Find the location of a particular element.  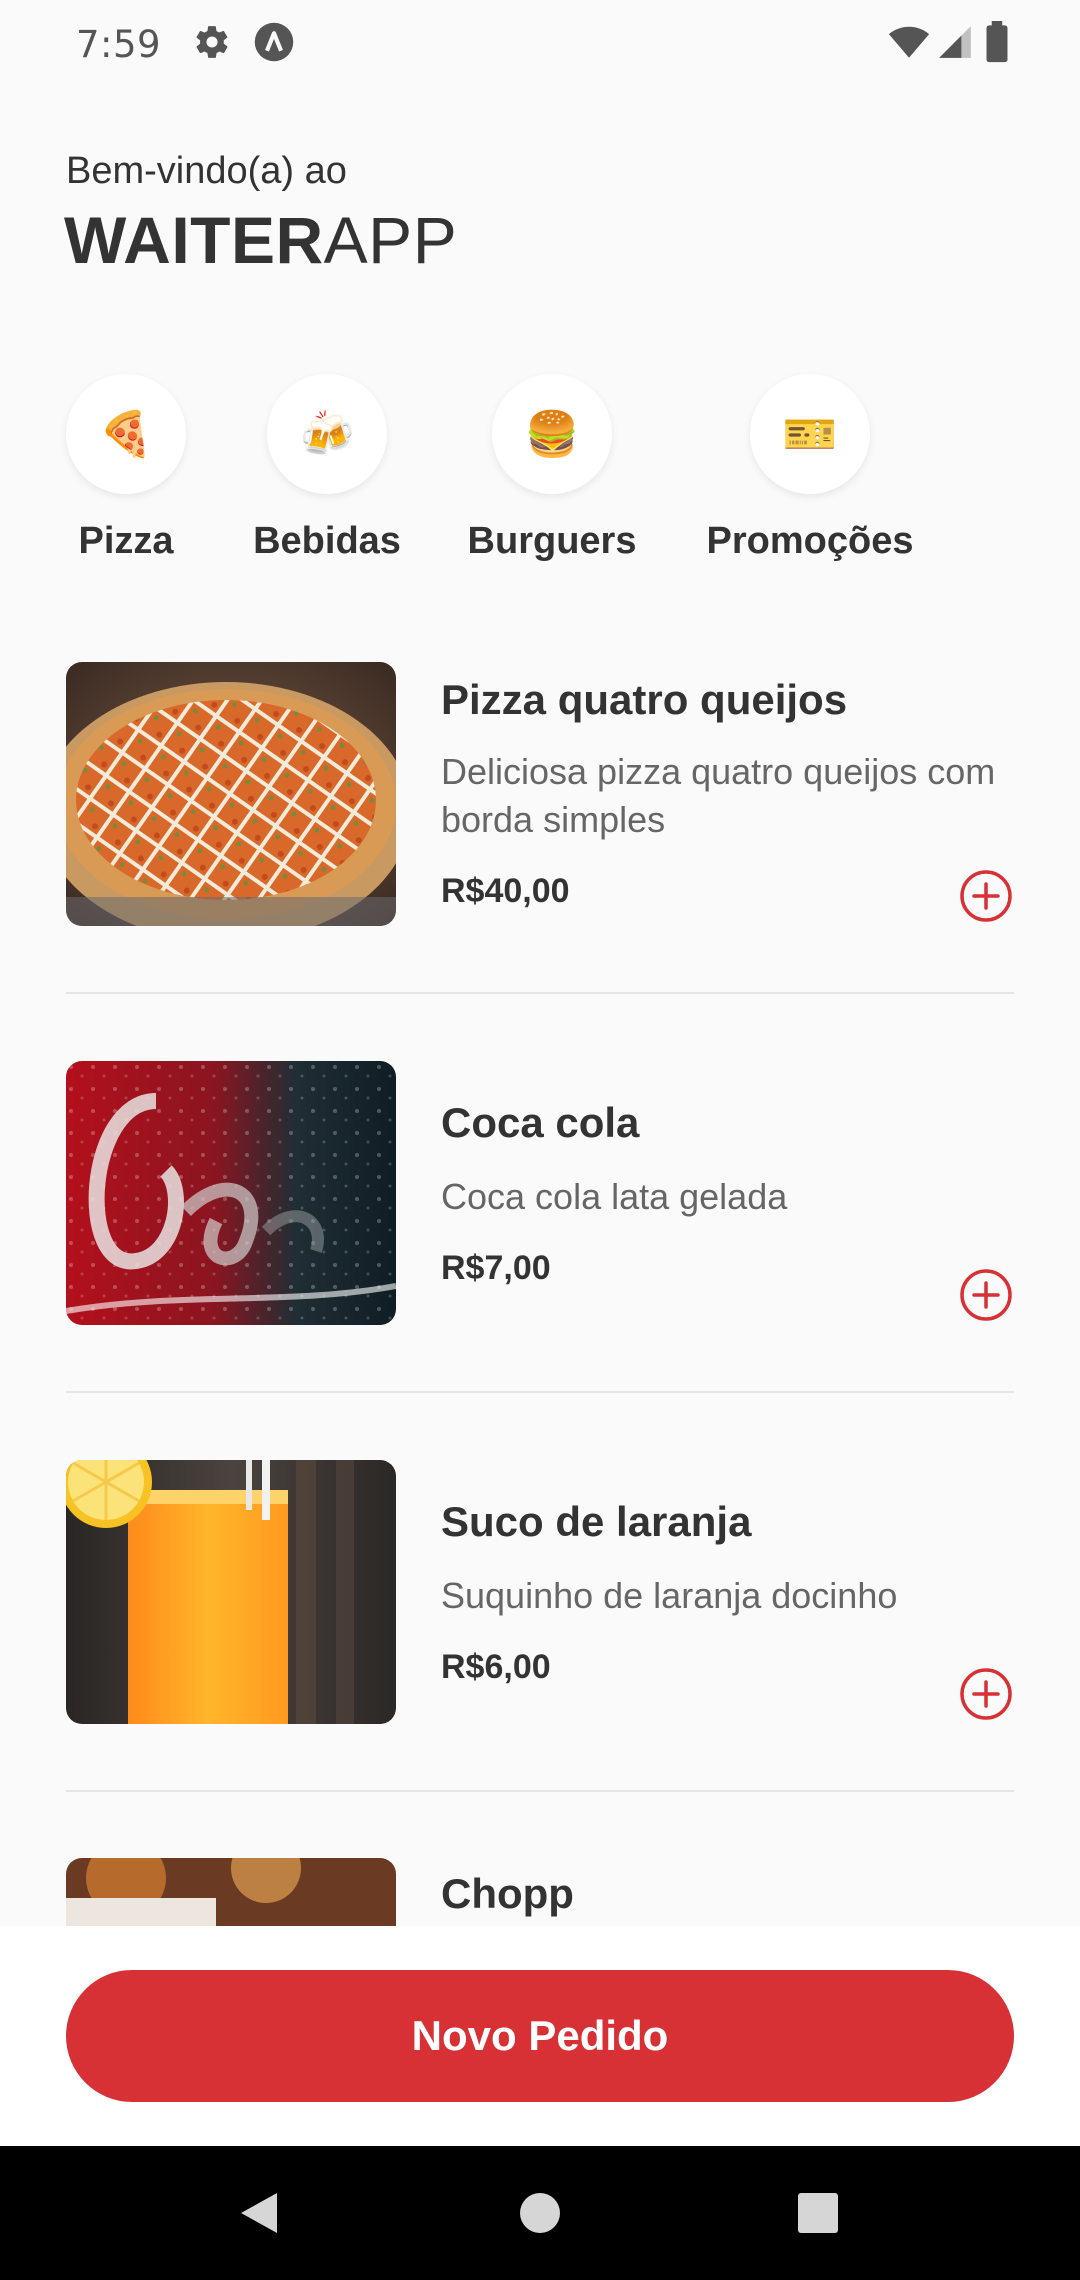

category-list: 🍕 Pizza 🍻 Bebidas 🍔 Burguers 🎫 Promoções is located at coordinates (540, 474).